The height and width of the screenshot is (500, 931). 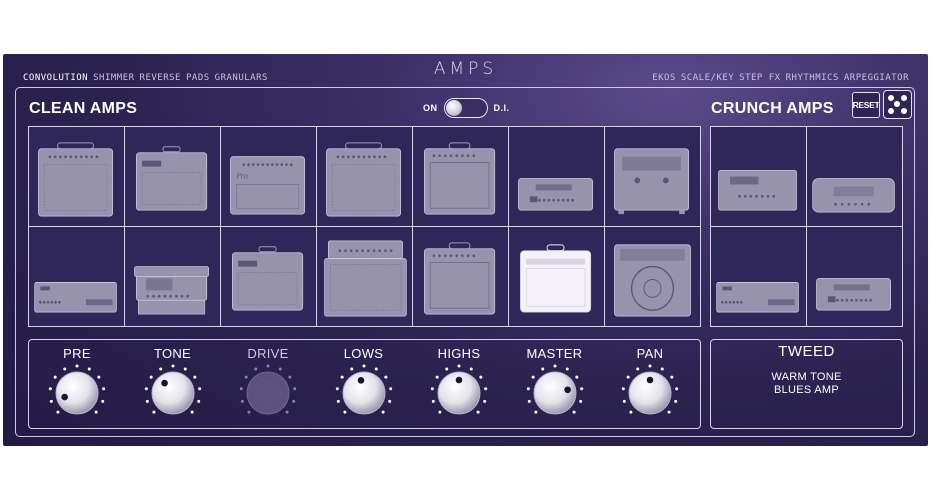 I want to click on crunch-amps-title: CRUNCH AMPS, so click(x=772, y=108).